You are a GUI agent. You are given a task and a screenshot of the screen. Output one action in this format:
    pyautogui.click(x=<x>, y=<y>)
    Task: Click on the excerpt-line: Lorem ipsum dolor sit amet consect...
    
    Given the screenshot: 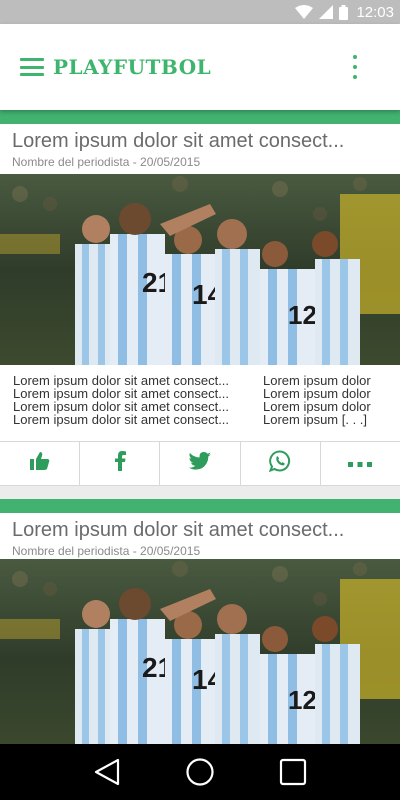 What is the action you would take?
    pyautogui.click(x=121, y=419)
    